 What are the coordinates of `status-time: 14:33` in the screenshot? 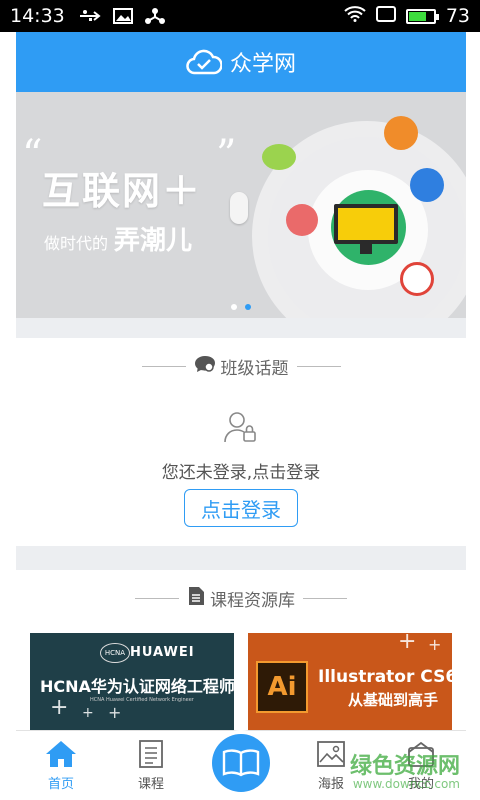 It's located at (37, 16).